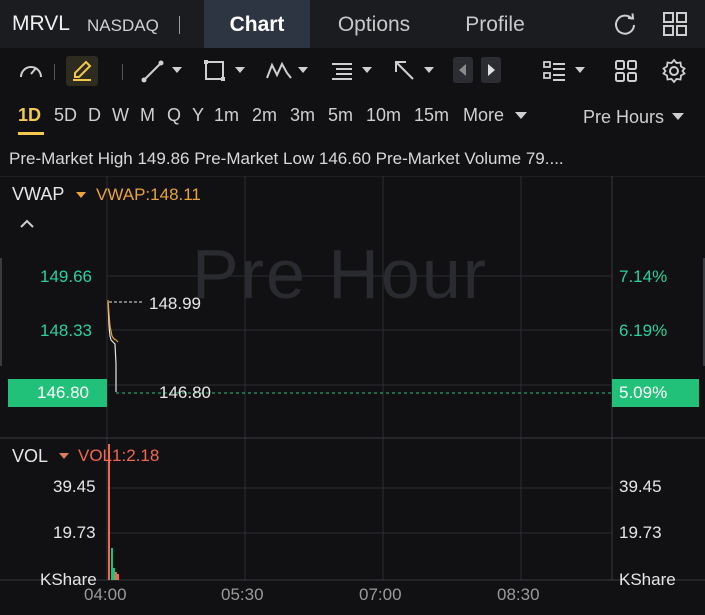 The height and width of the screenshot is (615, 705). Describe the element at coordinates (623, 117) in the screenshot. I see `session-selector: Pre Hours` at that location.